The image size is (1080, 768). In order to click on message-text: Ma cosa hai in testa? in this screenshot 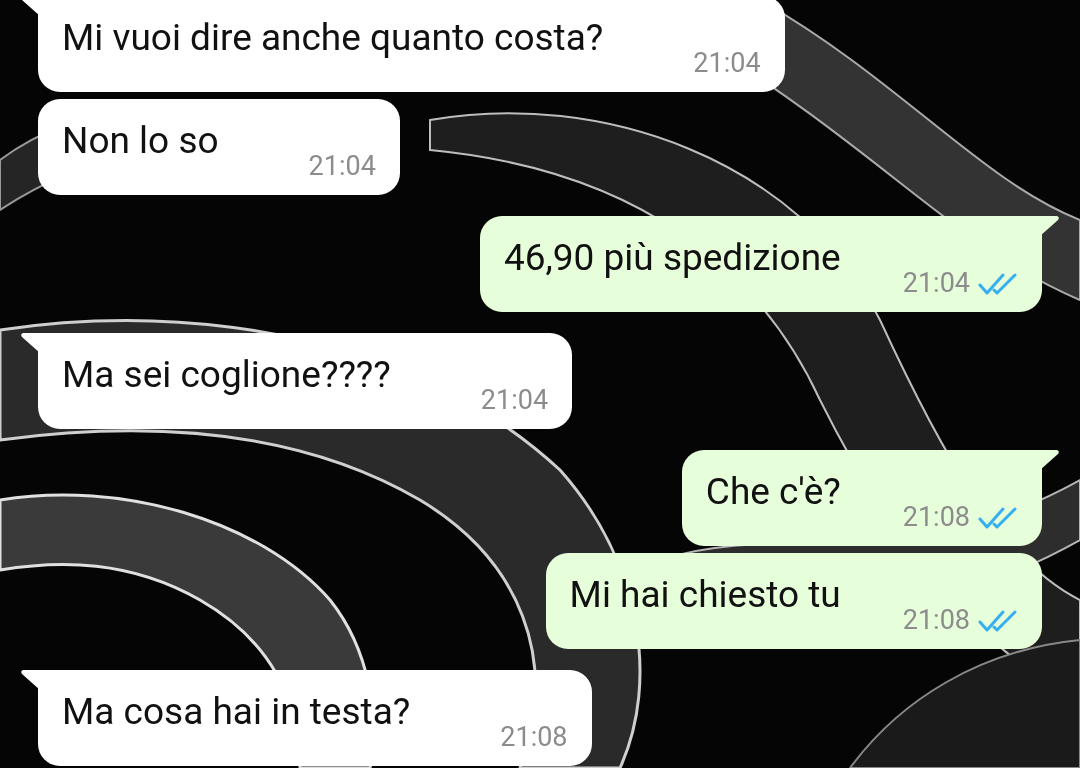, I will do `click(236, 711)`.